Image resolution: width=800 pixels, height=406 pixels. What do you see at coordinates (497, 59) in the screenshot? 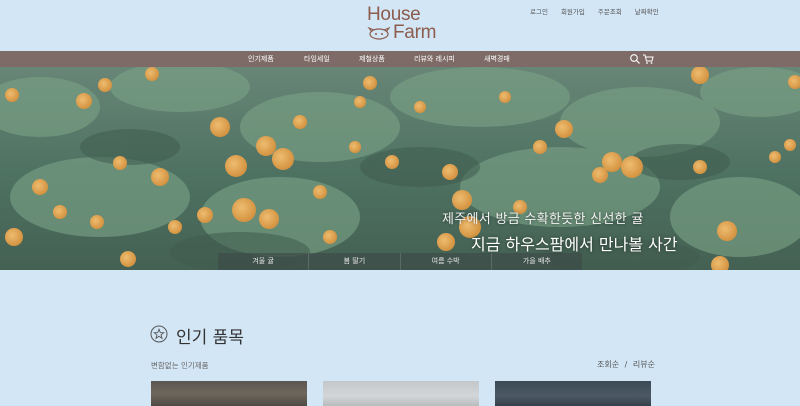
I see `nav-item-dawn-auction: 새벽경매` at bounding box center [497, 59].